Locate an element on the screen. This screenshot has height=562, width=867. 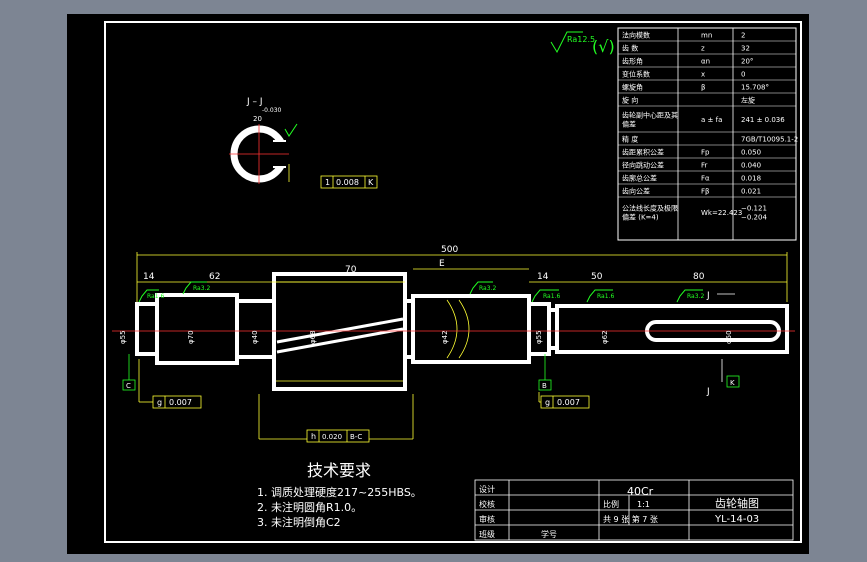
spec-row-value: −0.121 is located at coordinates (754, 209).